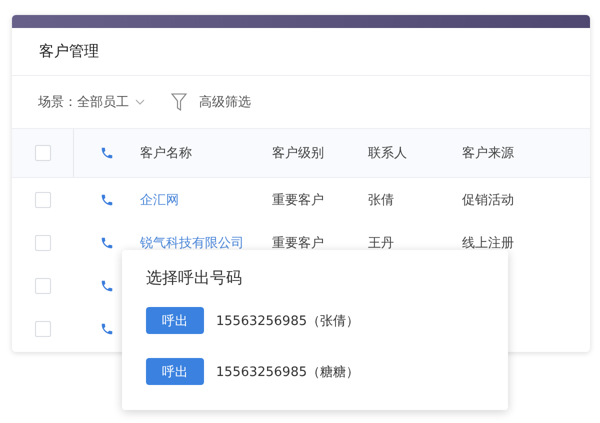 This screenshot has height=423, width=600. I want to click on popup-title: 选择呼出号码, so click(194, 278).